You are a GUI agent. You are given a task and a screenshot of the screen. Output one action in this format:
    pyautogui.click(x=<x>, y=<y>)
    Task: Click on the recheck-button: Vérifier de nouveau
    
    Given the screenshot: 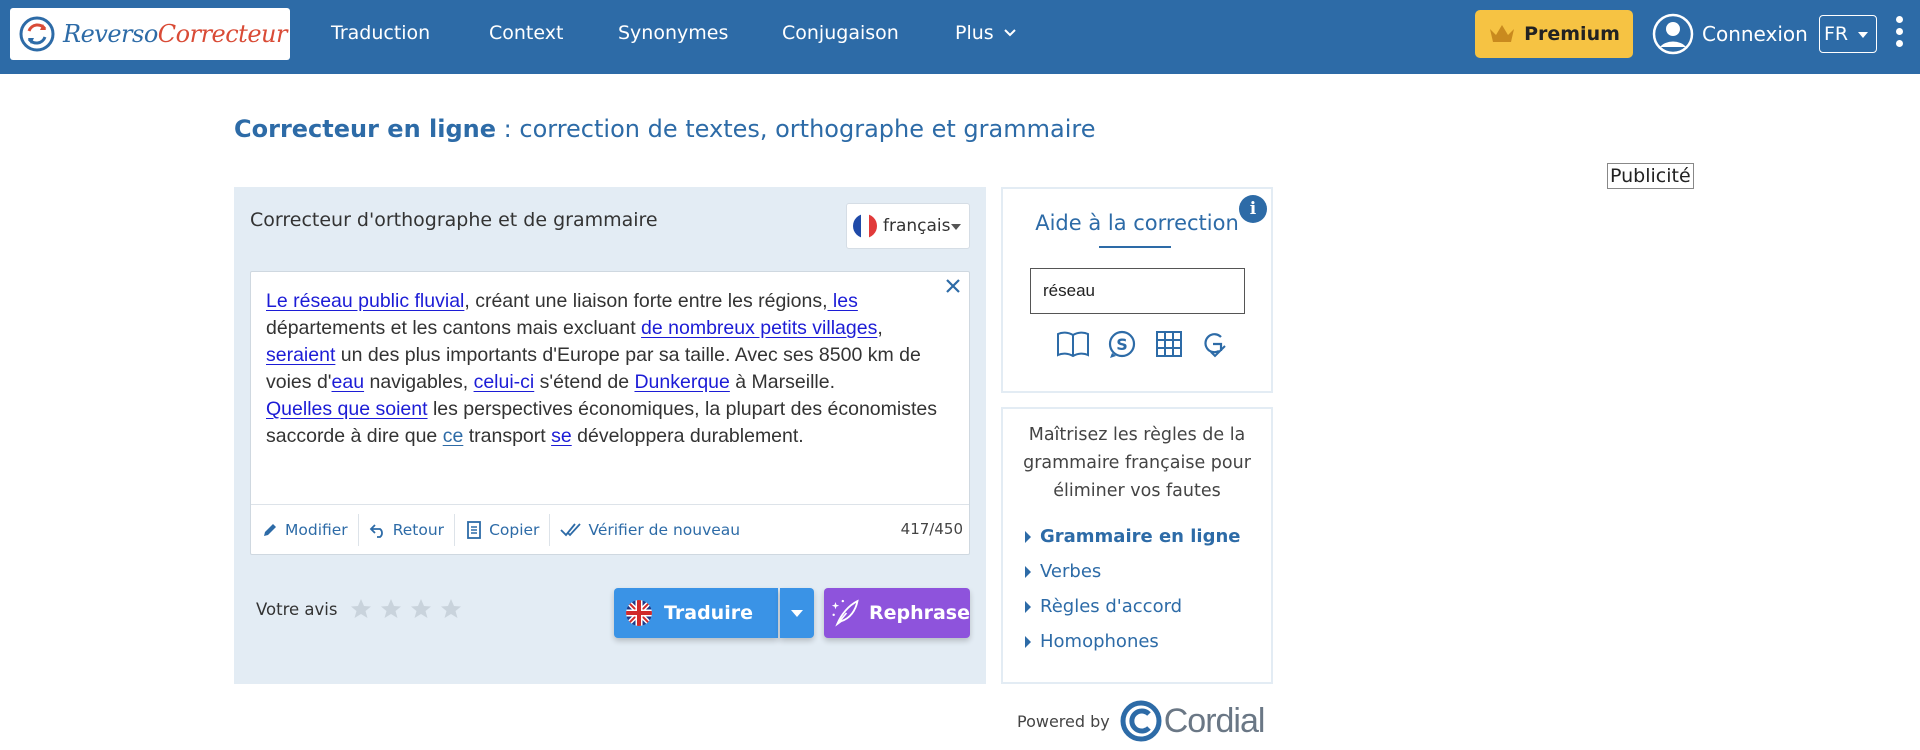 What is the action you would take?
    pyautogui.click(x=650, y=530)
    